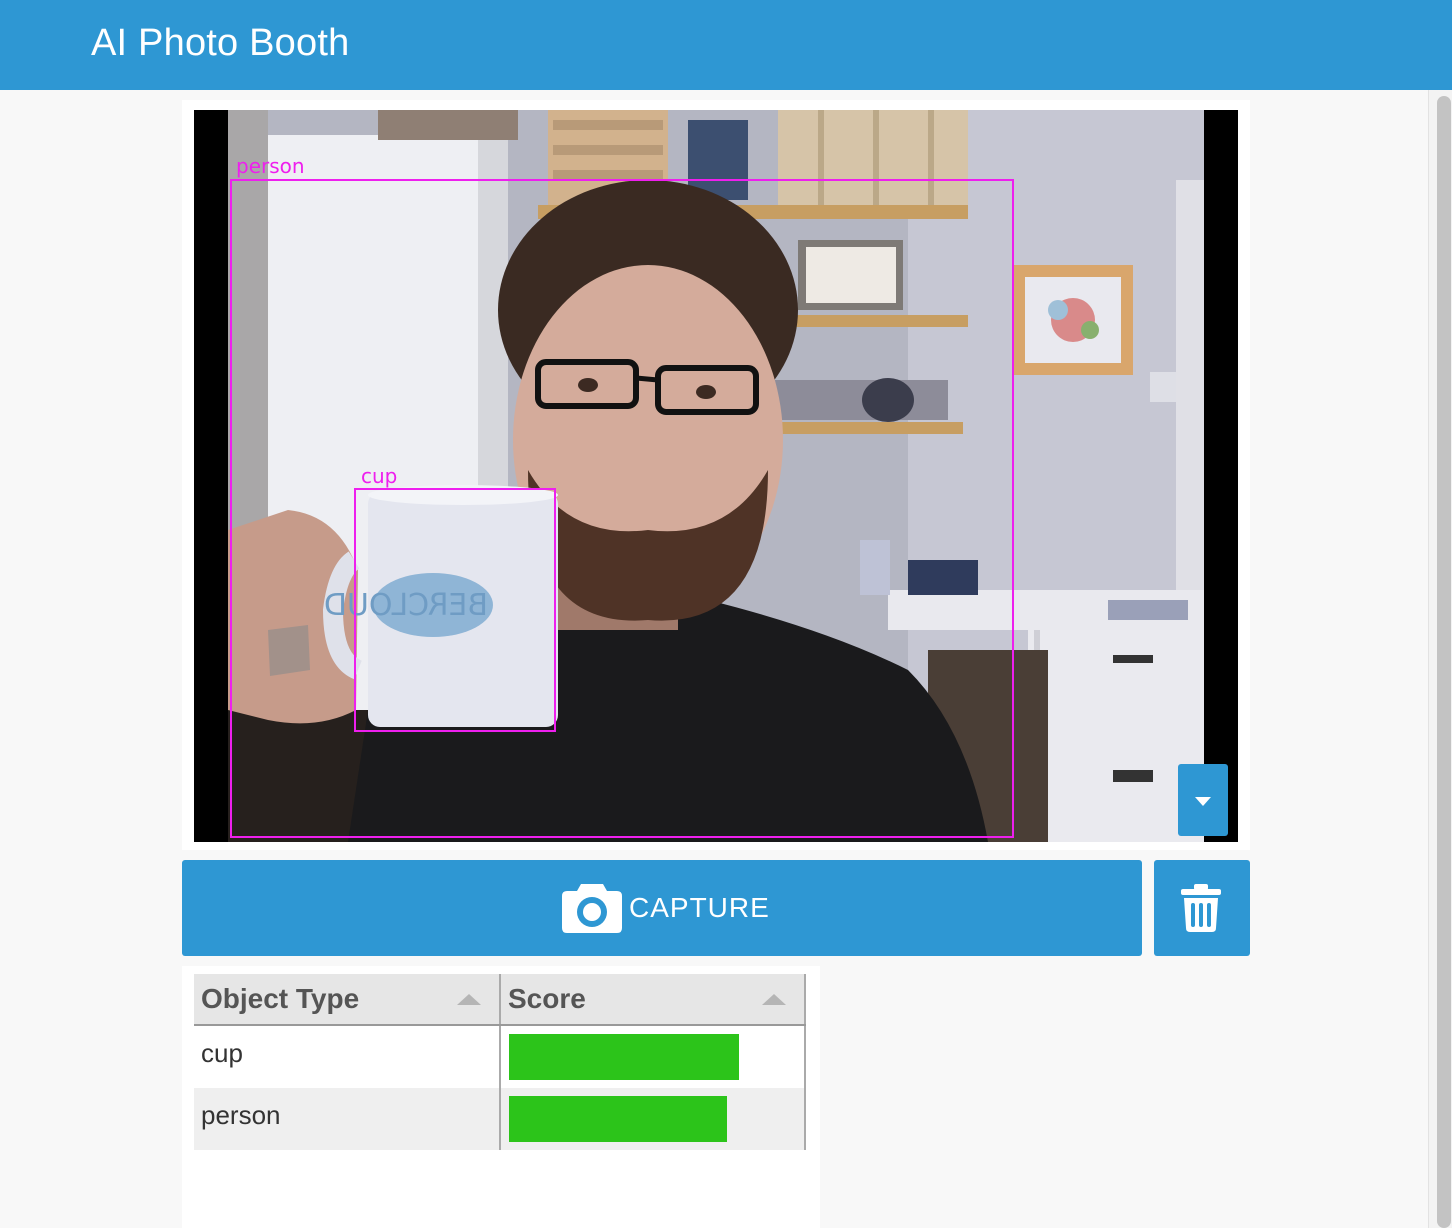 This screenshot has width=1452, height=1228. Describe the element at coordinates (280, 998) in the screenshot. I see `column-header-label: Object Type` at that location.